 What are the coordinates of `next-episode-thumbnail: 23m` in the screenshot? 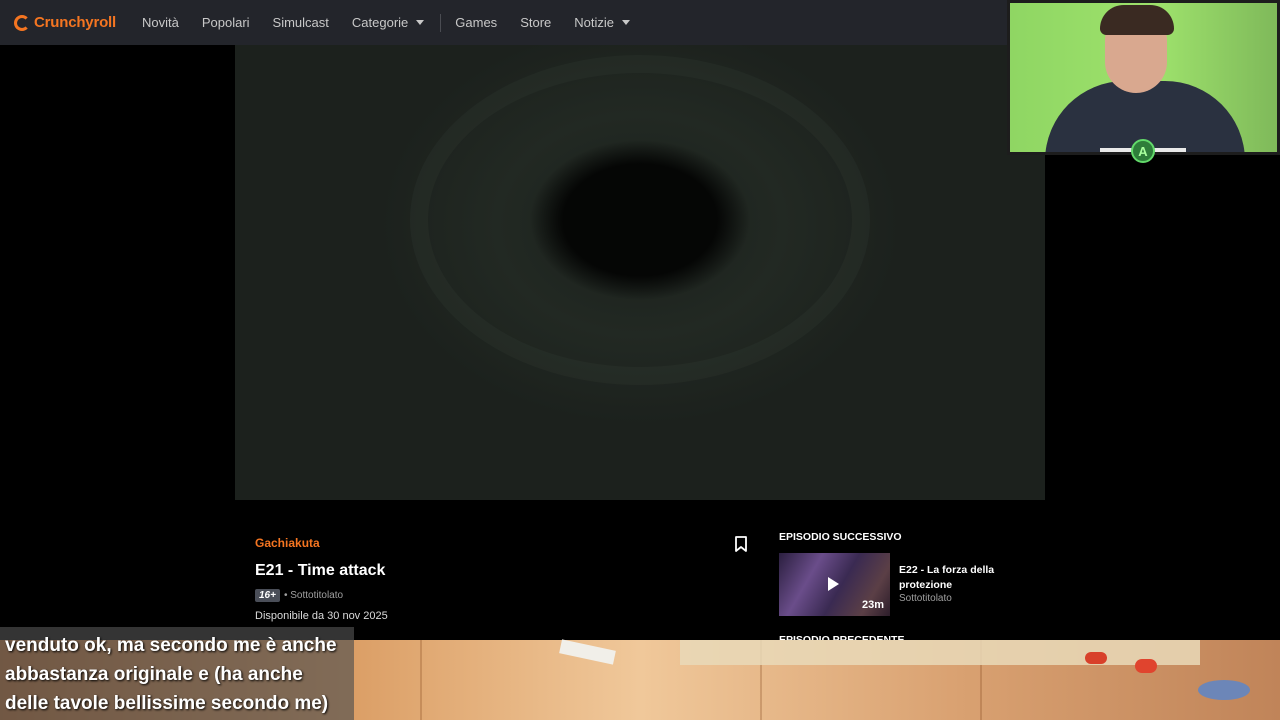 It's located at (834, 584).